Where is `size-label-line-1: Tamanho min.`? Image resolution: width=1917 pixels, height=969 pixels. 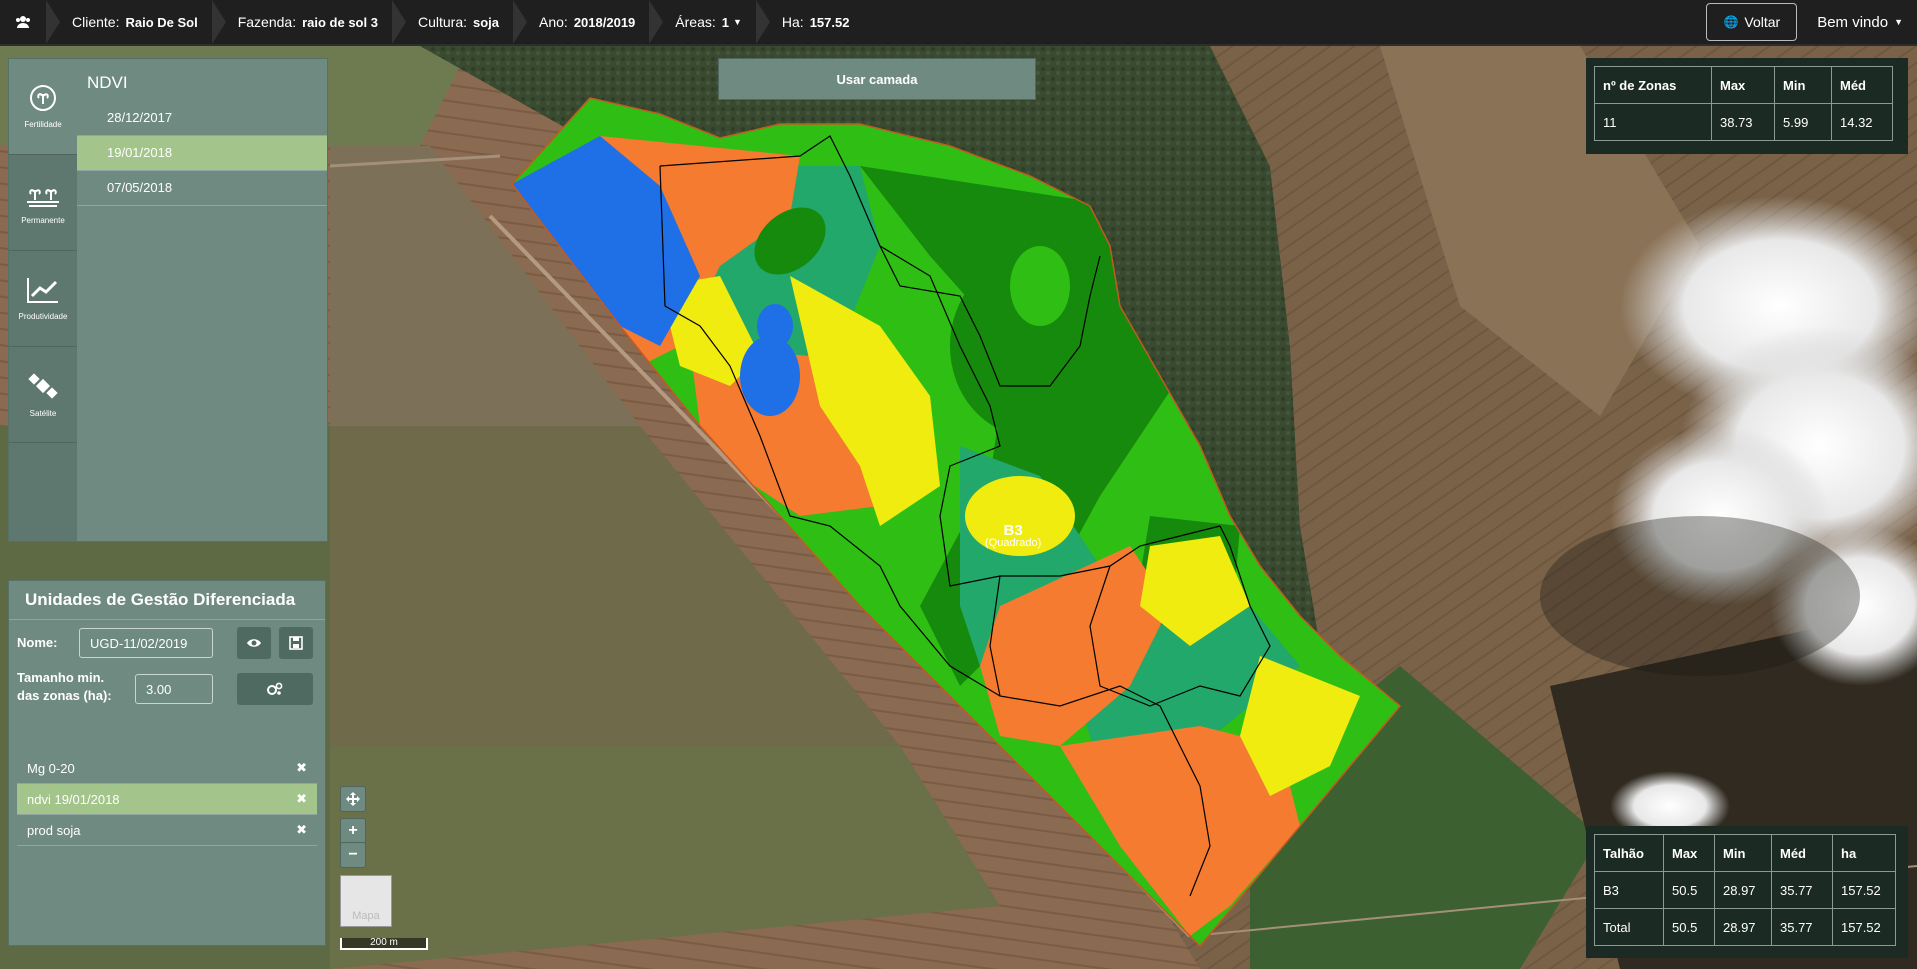 size-label-line-1: Tamanho min. is located at coordinates (61, 677).